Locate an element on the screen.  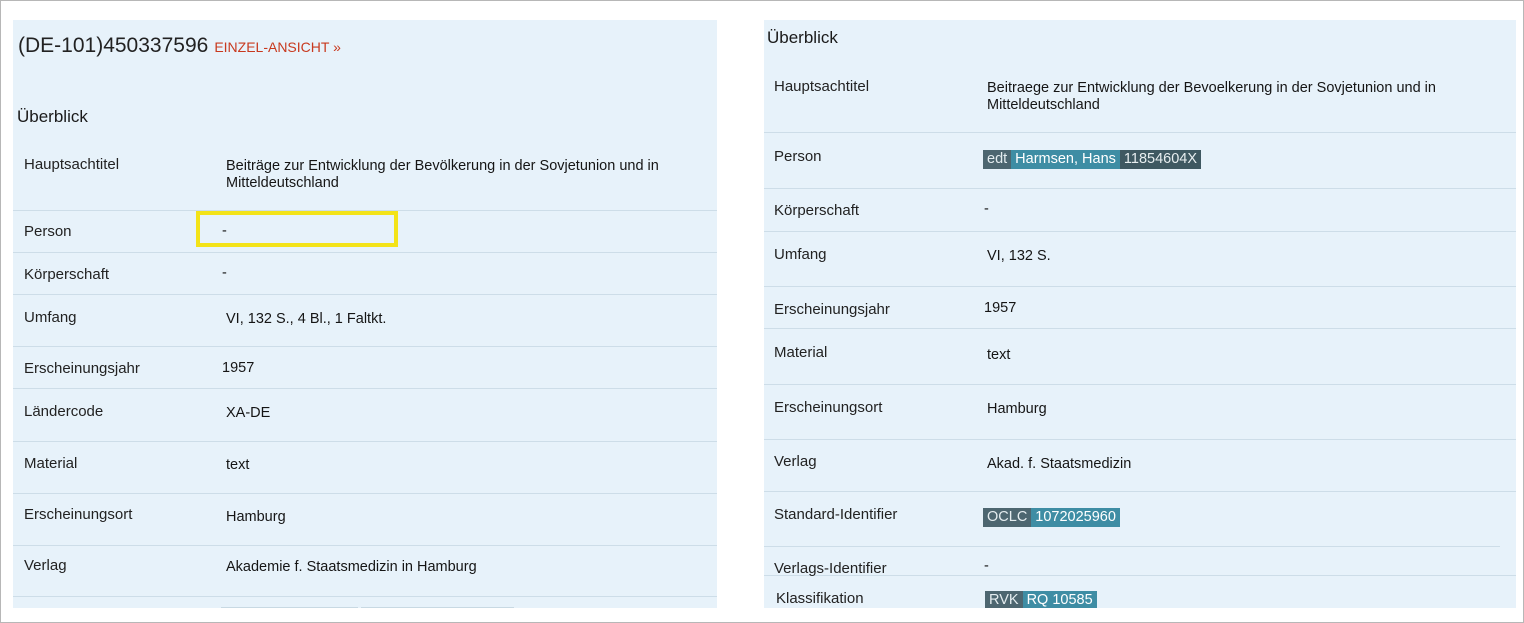
person-chip: edt Harmsen, Hans 11854604X is located at coordinates (1243, 159).